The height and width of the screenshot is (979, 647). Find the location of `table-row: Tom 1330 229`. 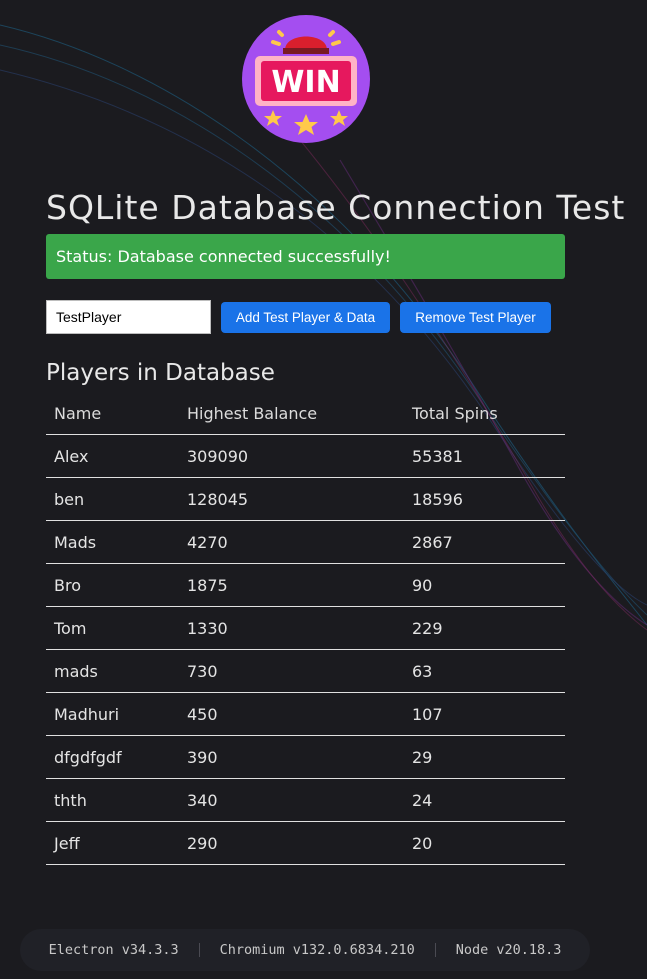

table-row: Tom 1330 229 is located at coordinates (305, 628).